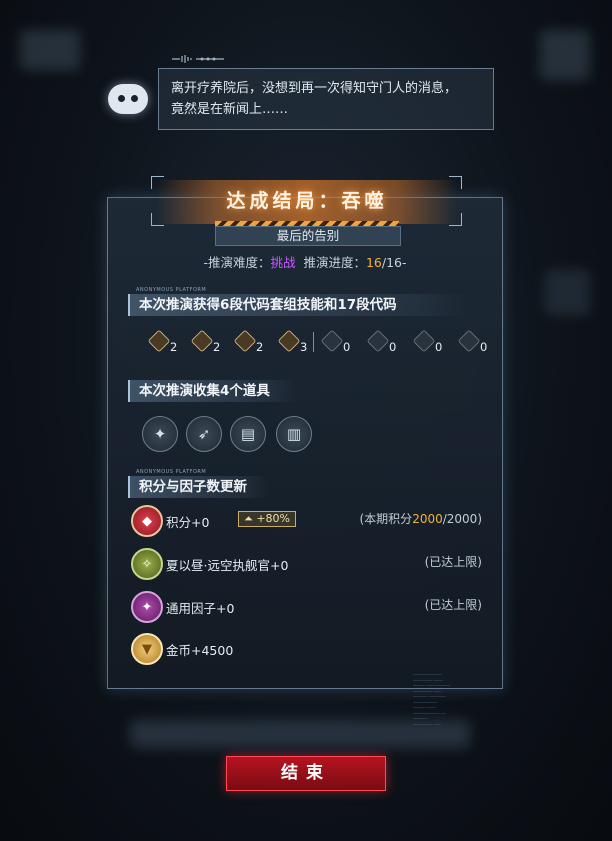 This screenshot has height=841, width=612. What do you see at coordinates (200, 608) in the screenshot?
I see `factor-label: 通用因子+0` at bounding box center [200, 608].